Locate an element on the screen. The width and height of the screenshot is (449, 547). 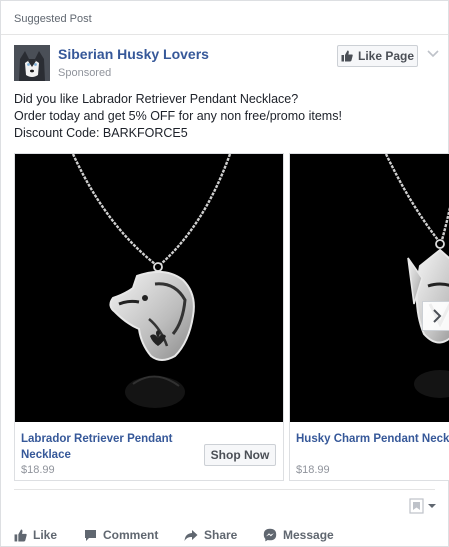
carousel-next-button is located at coordinates (435, 316).